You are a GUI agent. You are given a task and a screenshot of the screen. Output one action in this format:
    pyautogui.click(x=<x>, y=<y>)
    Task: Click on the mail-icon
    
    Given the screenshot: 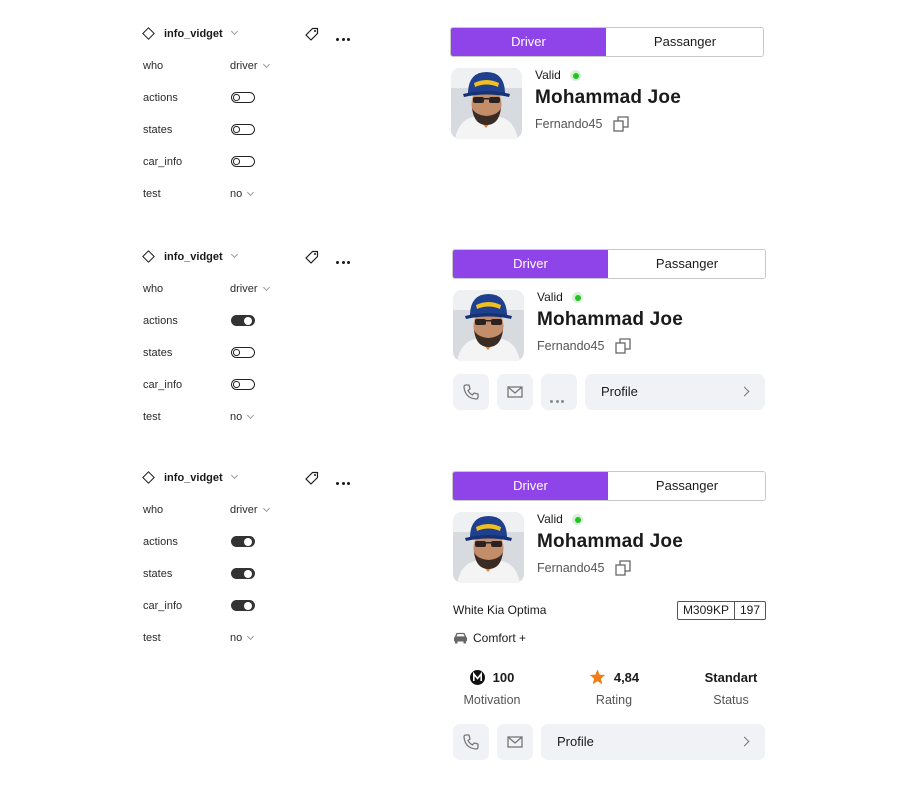 What is the action you would take?
    pyautogui.click(x=515, y=392)
    